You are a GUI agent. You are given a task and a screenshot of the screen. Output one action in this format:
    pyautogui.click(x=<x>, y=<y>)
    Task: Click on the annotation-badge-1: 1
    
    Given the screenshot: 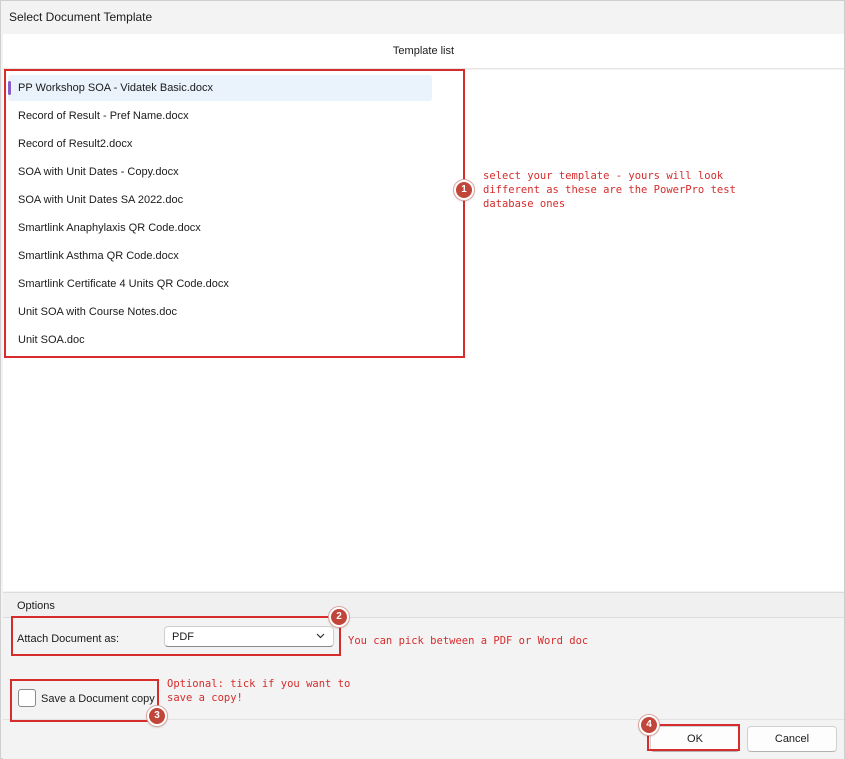 What is the action you would take?
    pyautogui.click(x=464, y=190)
    